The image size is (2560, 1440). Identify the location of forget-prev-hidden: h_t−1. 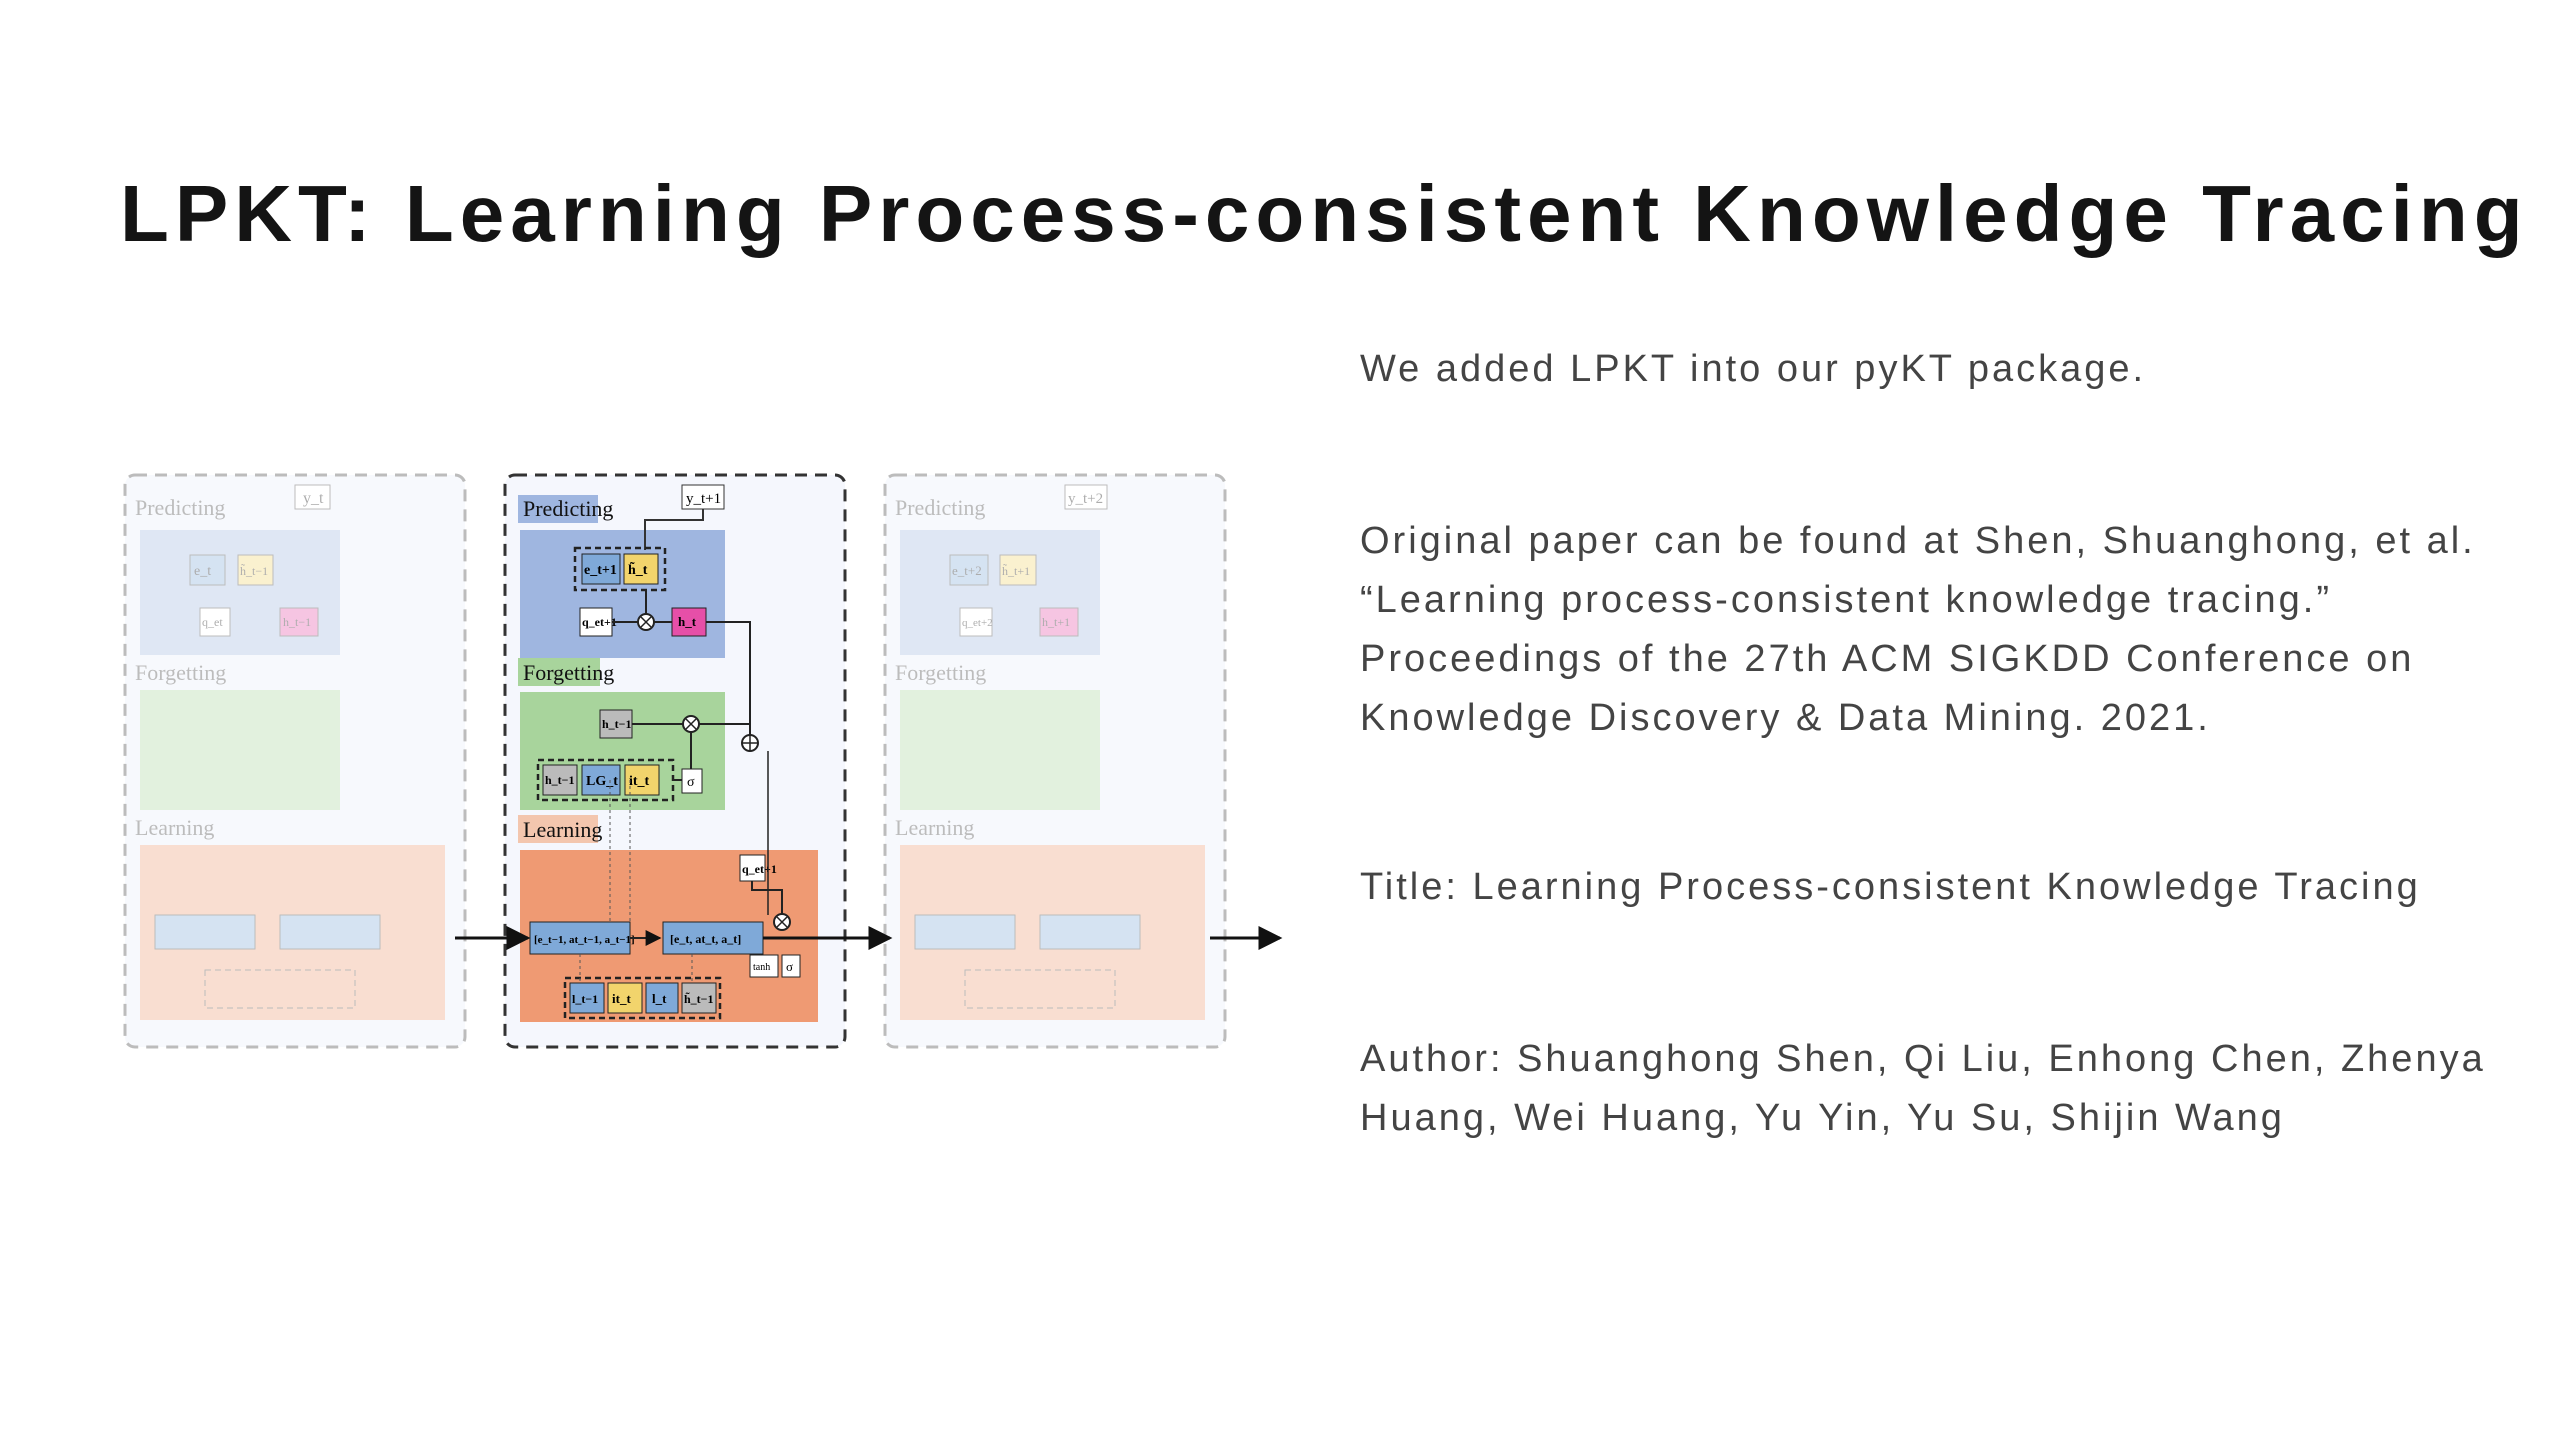
(560, 780).